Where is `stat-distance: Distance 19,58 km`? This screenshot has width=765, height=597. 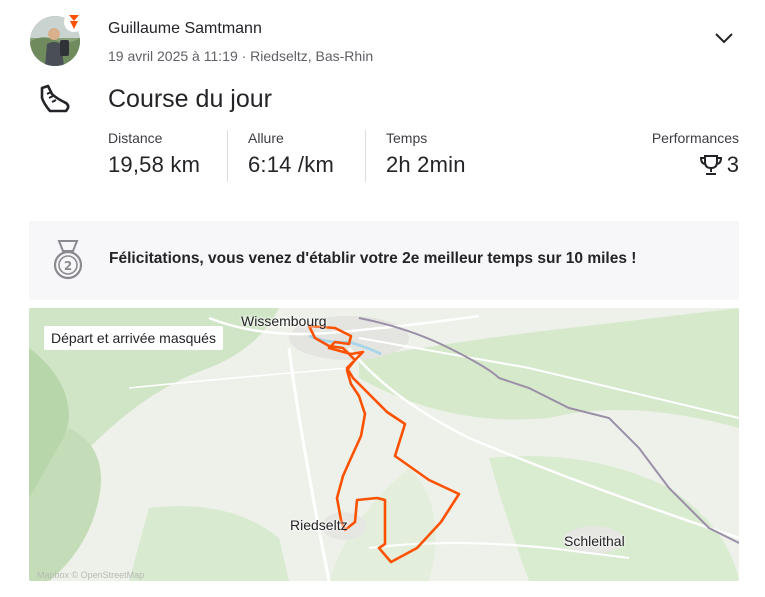 stat-distance: Distance 19,58 km is located at coordinates (154, 157).